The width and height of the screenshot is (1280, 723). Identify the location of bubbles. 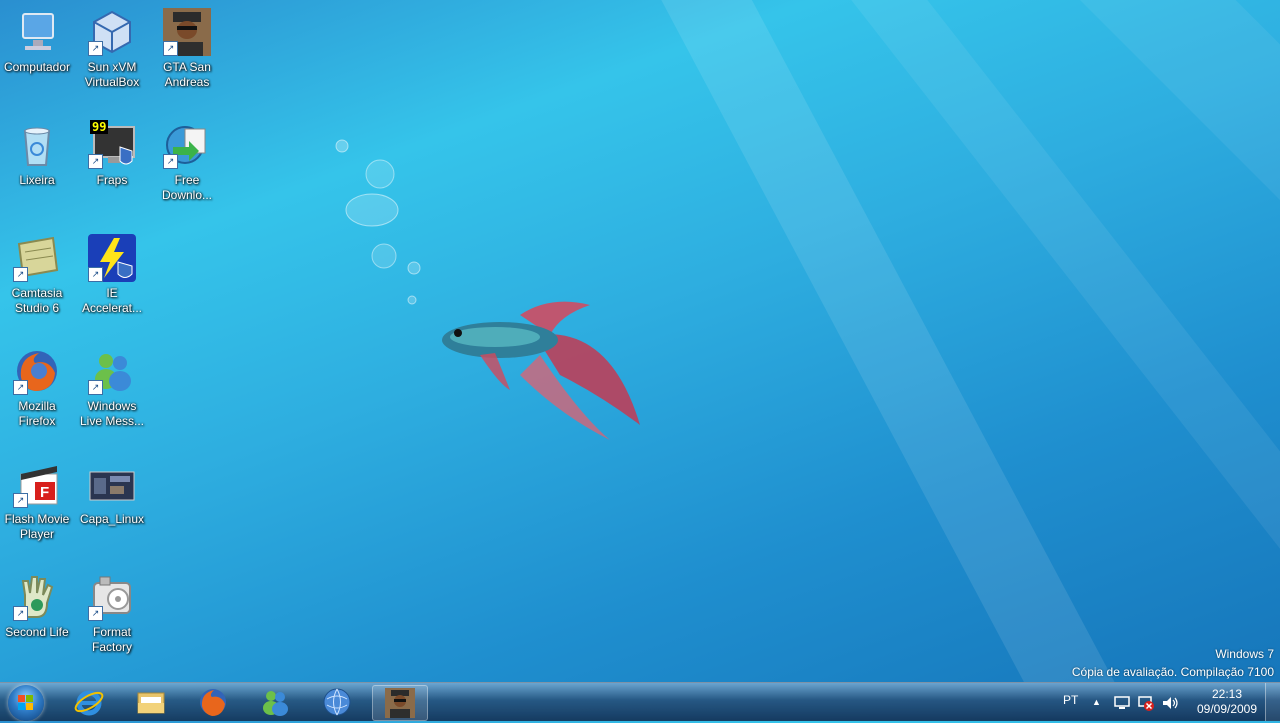
(378, 222).